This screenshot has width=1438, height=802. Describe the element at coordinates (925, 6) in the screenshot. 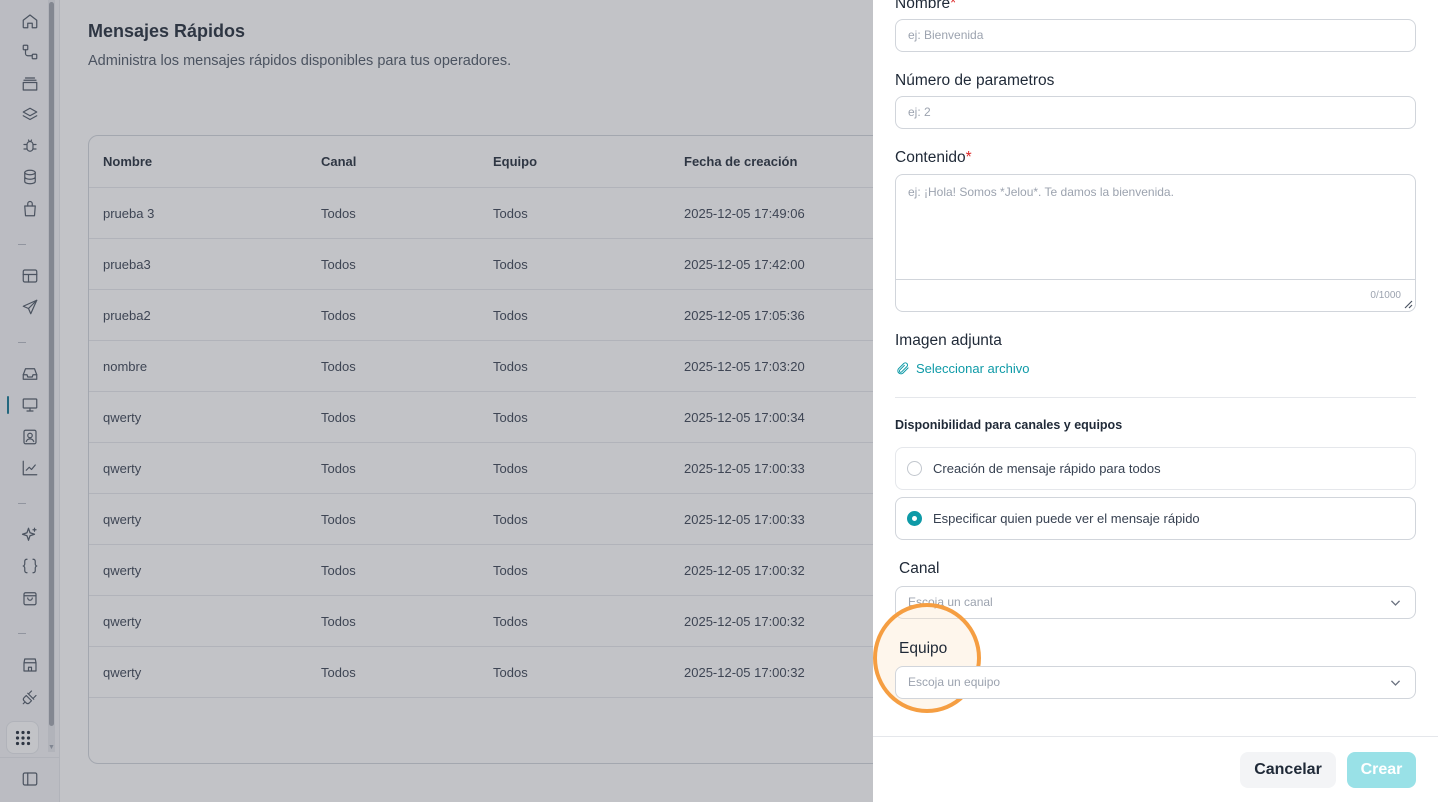

I see `nombre-label: Nombre*` at that location.